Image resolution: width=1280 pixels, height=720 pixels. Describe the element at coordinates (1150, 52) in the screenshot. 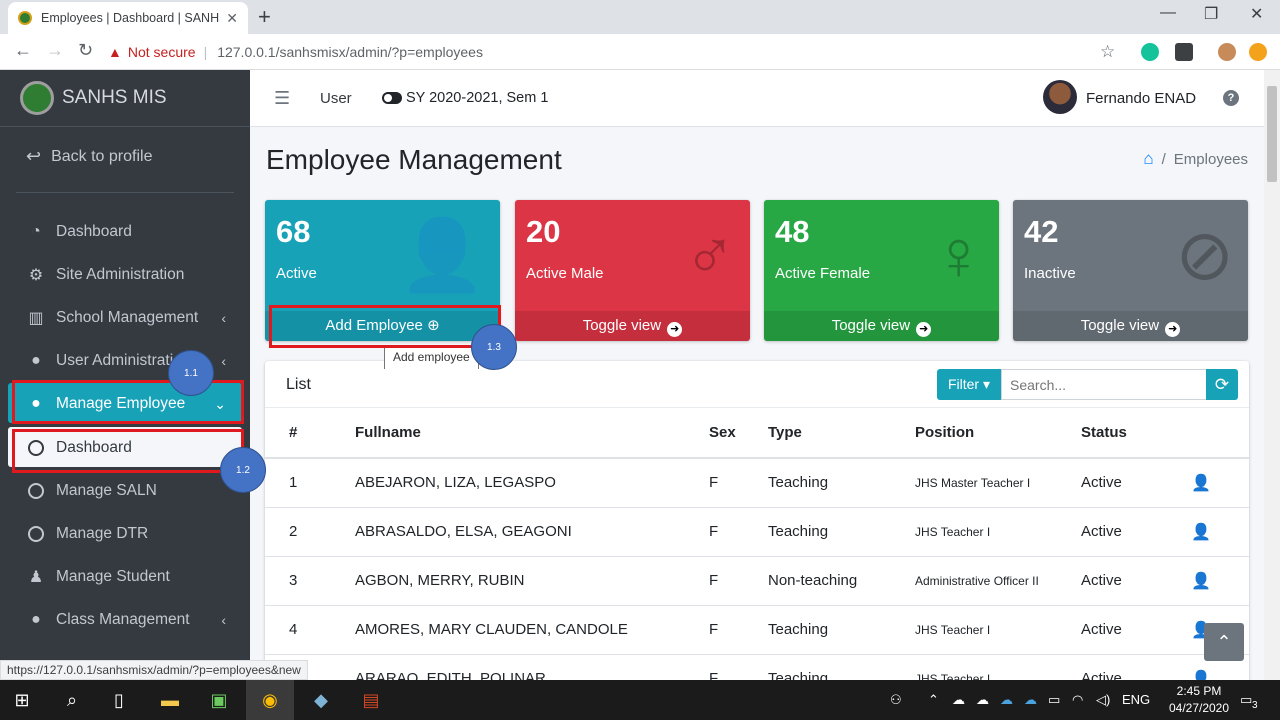

I see `grammarly-icon` at that location.